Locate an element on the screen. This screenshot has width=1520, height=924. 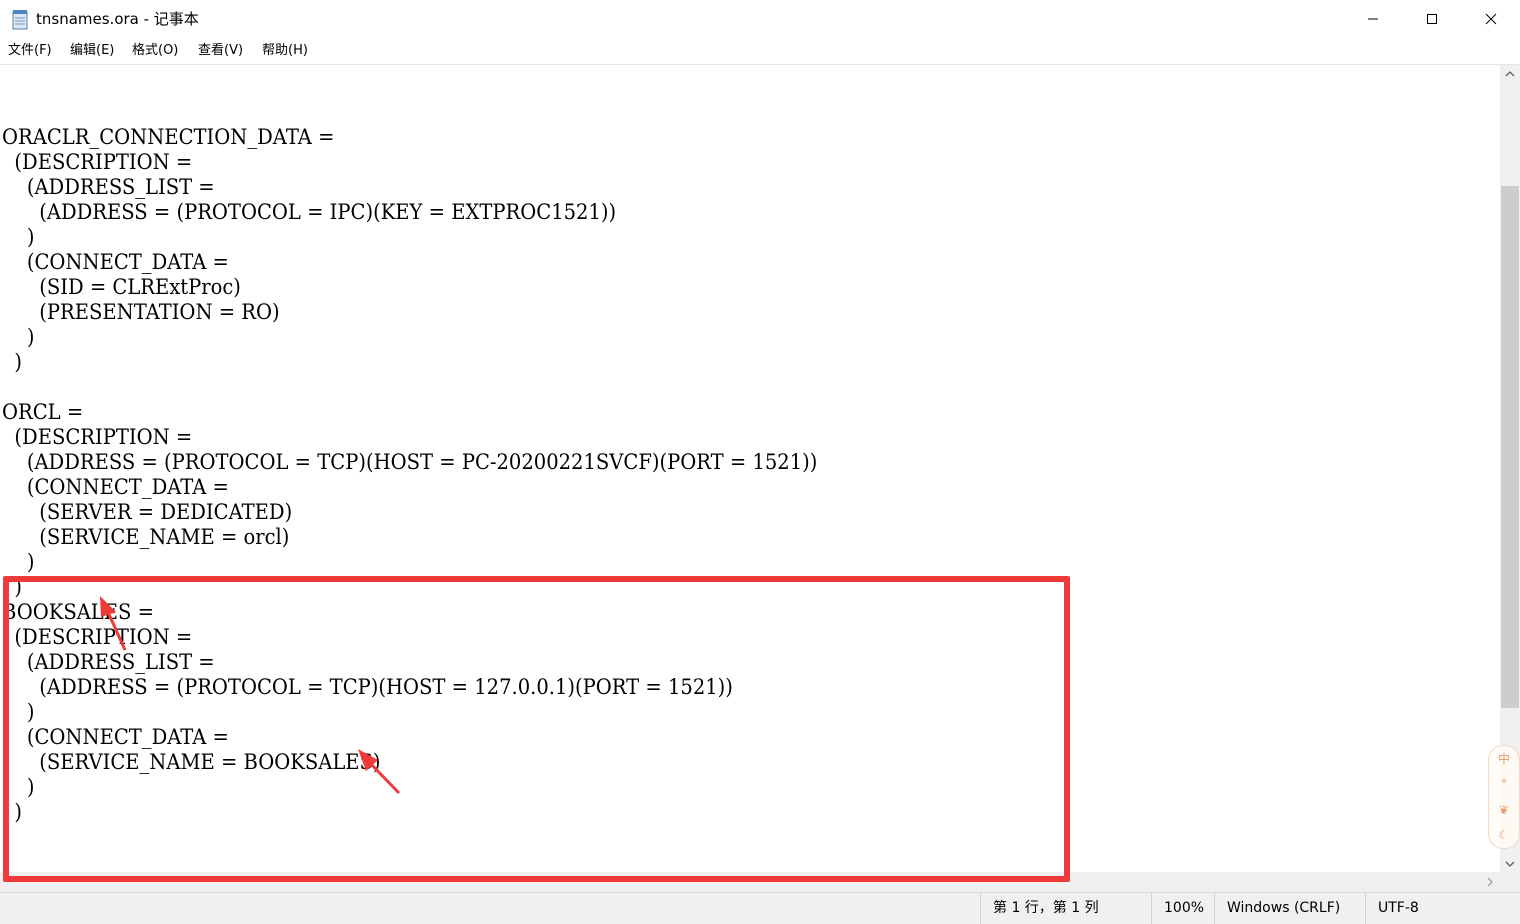
menu-format: 格式(O) is located at coordinates (155, 51).